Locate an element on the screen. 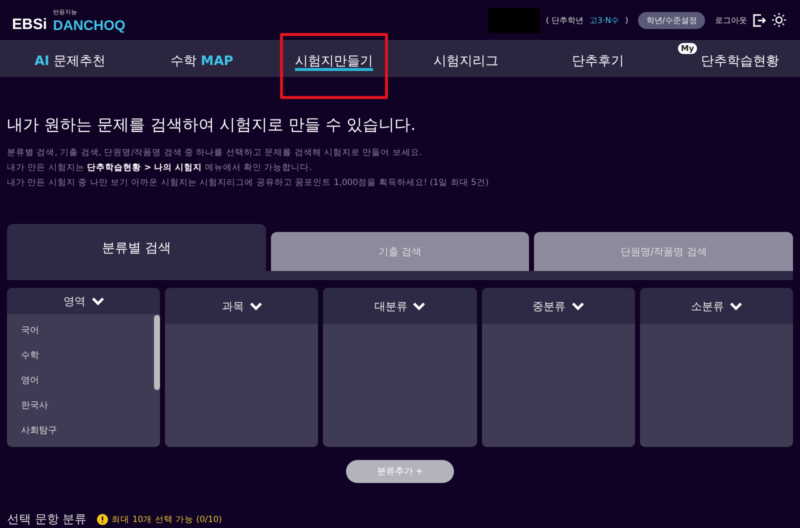  description-text: 내가 만든 시험지는 단추학습현황 > 나의 시험지 메뉴에서 확인 가능합니다. is located at coordinates (160, 168).